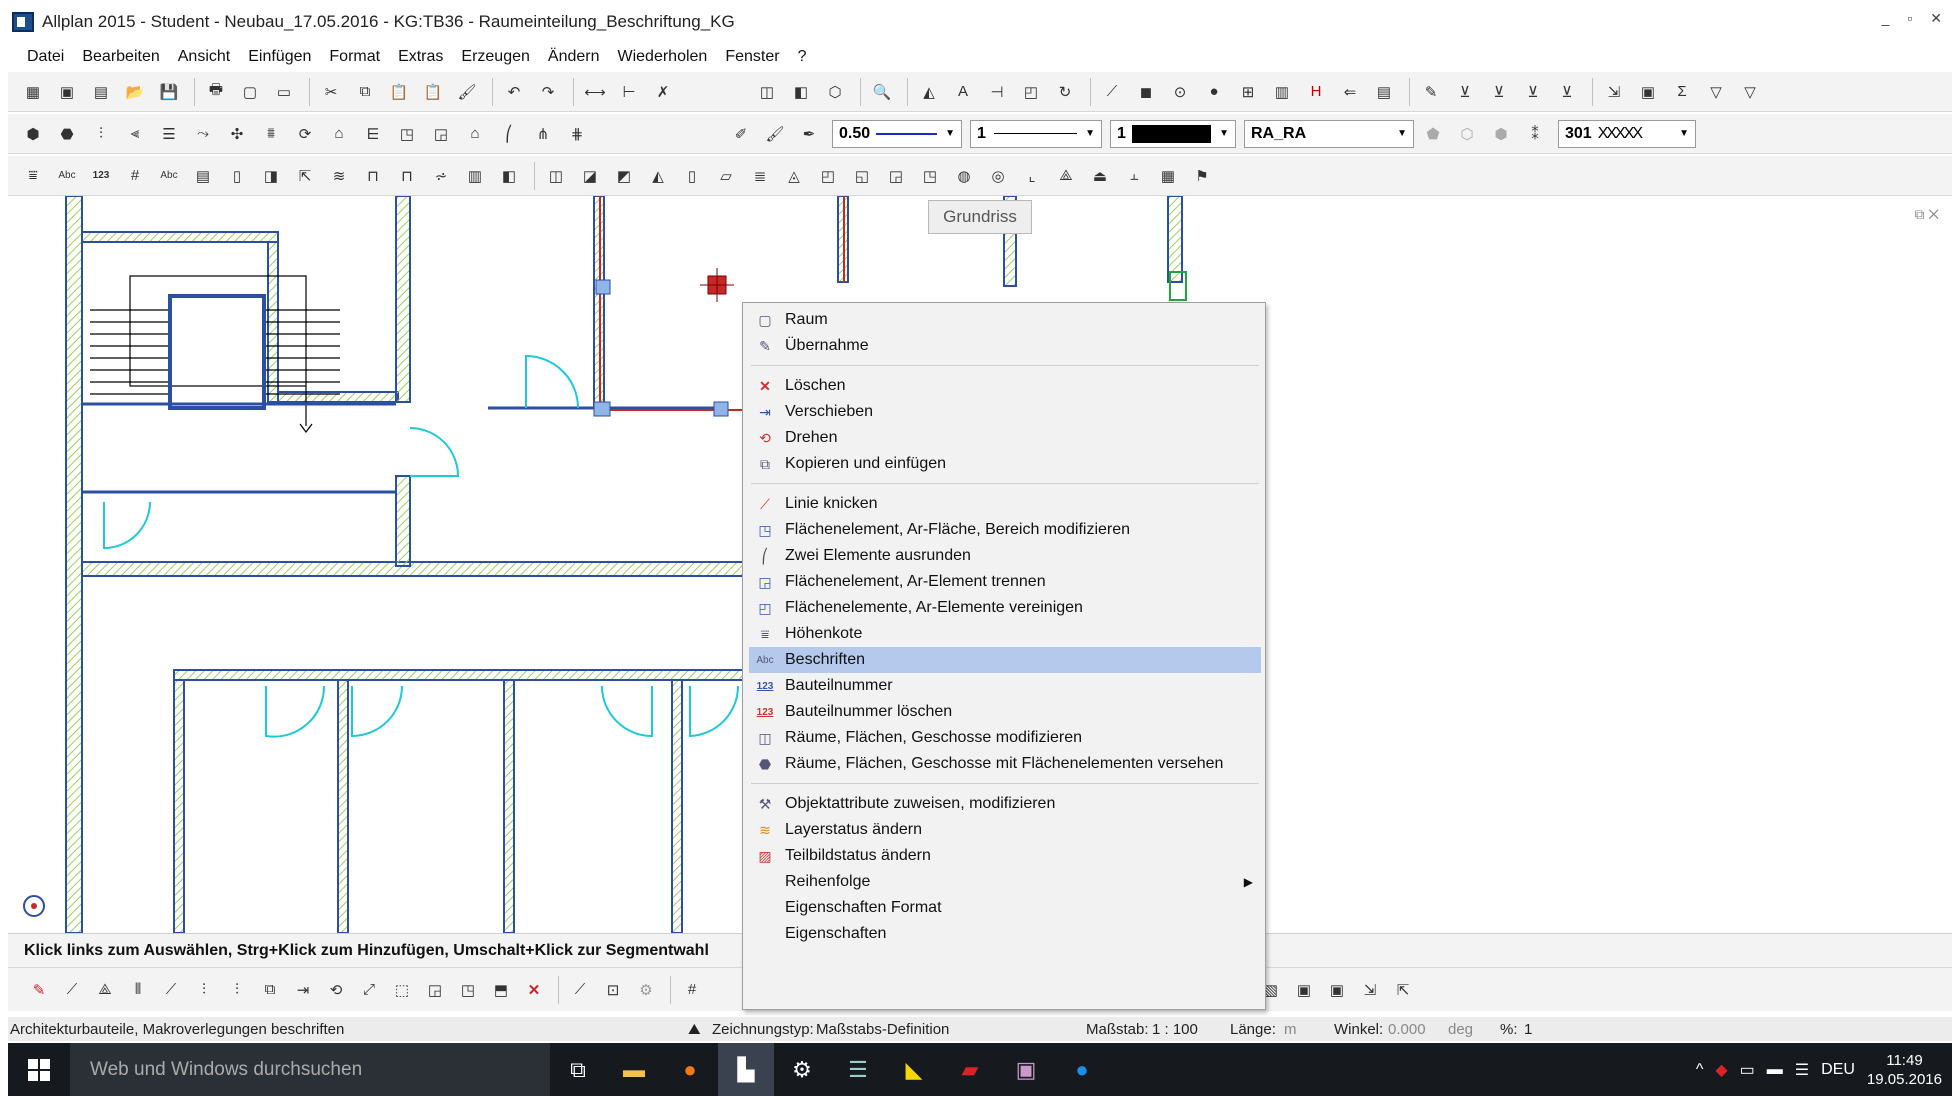 The width and height of the screenshot is (1959, 1096). What do you see at coordinates (495, 57) in the screenshot?
I see `menu-erzeugen: Erzeugen` at bounding box center [495, 57].